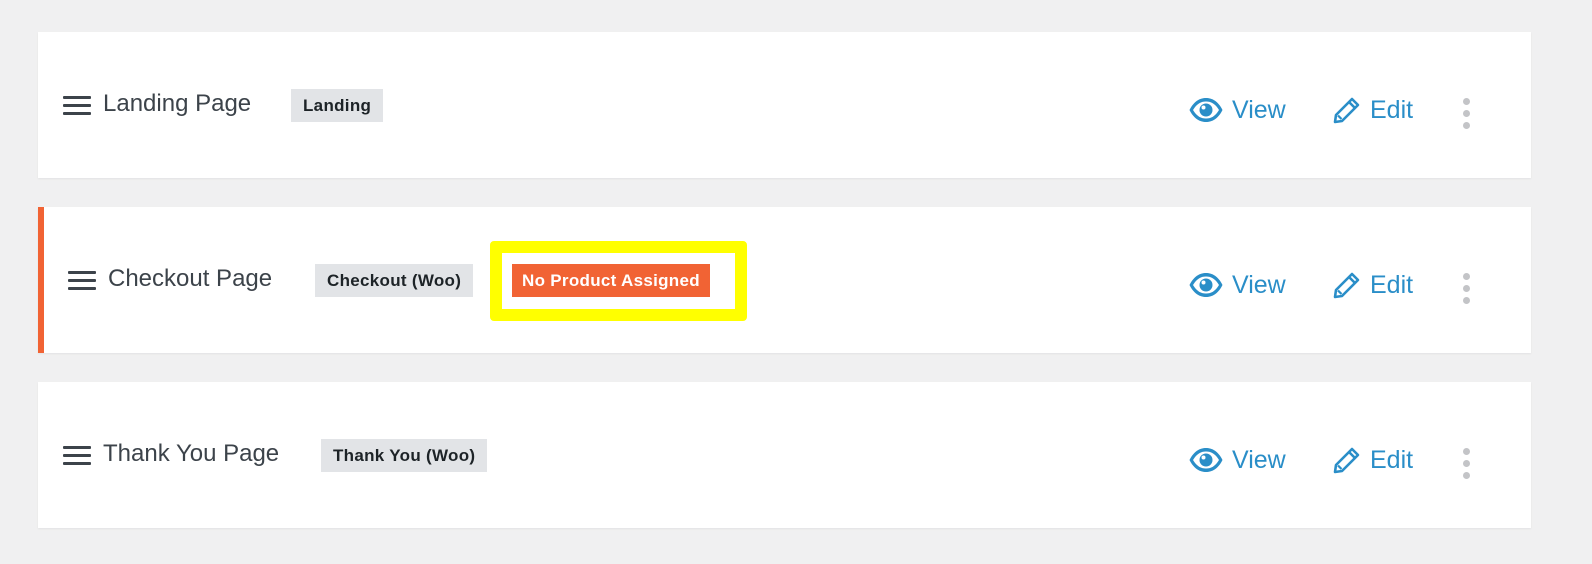 The width and height of the screenshot is (1592, 564). Describe the element at coordinates (191, 453) in the screenshot. I see `step-title: Thank You Page` at that location.